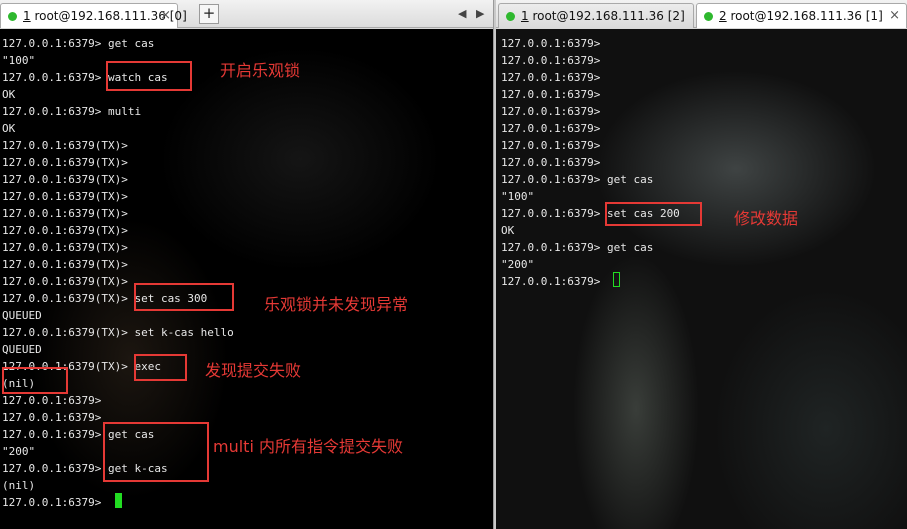 Image resolution: width=907 pixels, height=529 pixels. What do you see at coordinates (246, 14) in the screenshot?
I see `left-tab-bar: 1 root@192.168.111.36 [0] × + ◀ ▶` at bounding box center [246, 14].